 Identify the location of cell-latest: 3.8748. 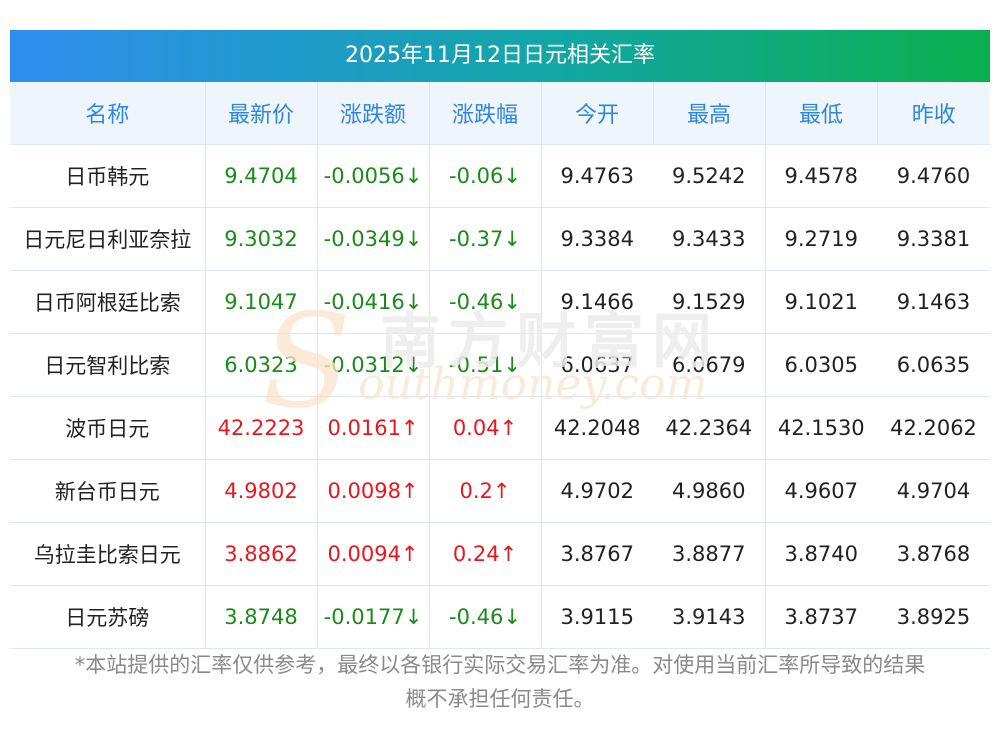
(261, 617).